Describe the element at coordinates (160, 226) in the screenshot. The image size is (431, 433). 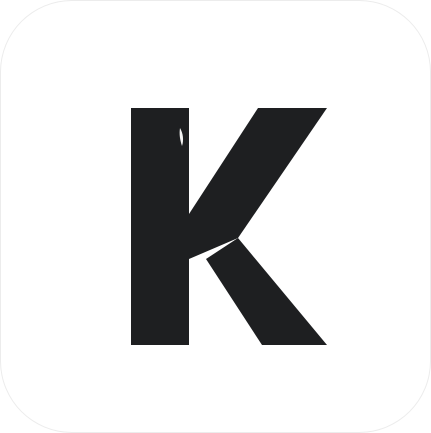
I see `k-letter-stem` at that location.